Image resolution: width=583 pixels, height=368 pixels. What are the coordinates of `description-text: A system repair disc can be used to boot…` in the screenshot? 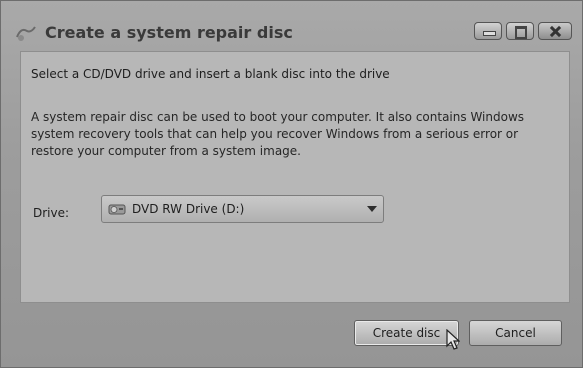 It's located at (278, 134).